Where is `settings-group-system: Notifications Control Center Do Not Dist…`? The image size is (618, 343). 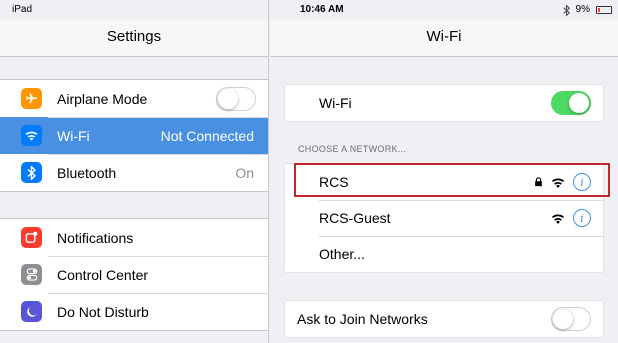
settings-group-system: Notifications Control Center Do Not Dist… is located at coordinates (134, 274).